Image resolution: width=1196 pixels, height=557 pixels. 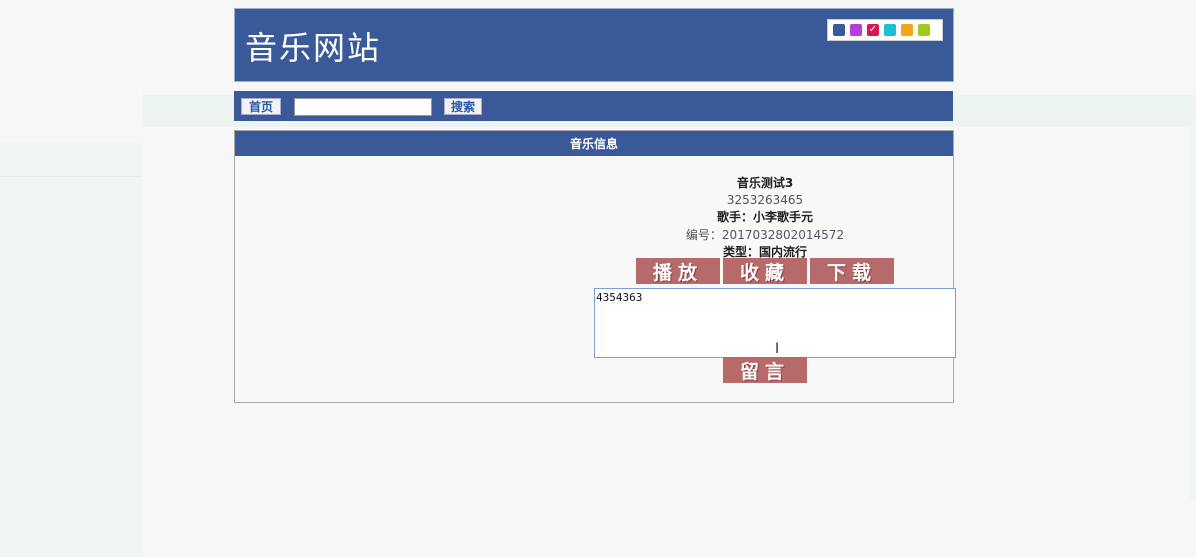 I want to click on play-button: 播放, so click(x=678, y=271).